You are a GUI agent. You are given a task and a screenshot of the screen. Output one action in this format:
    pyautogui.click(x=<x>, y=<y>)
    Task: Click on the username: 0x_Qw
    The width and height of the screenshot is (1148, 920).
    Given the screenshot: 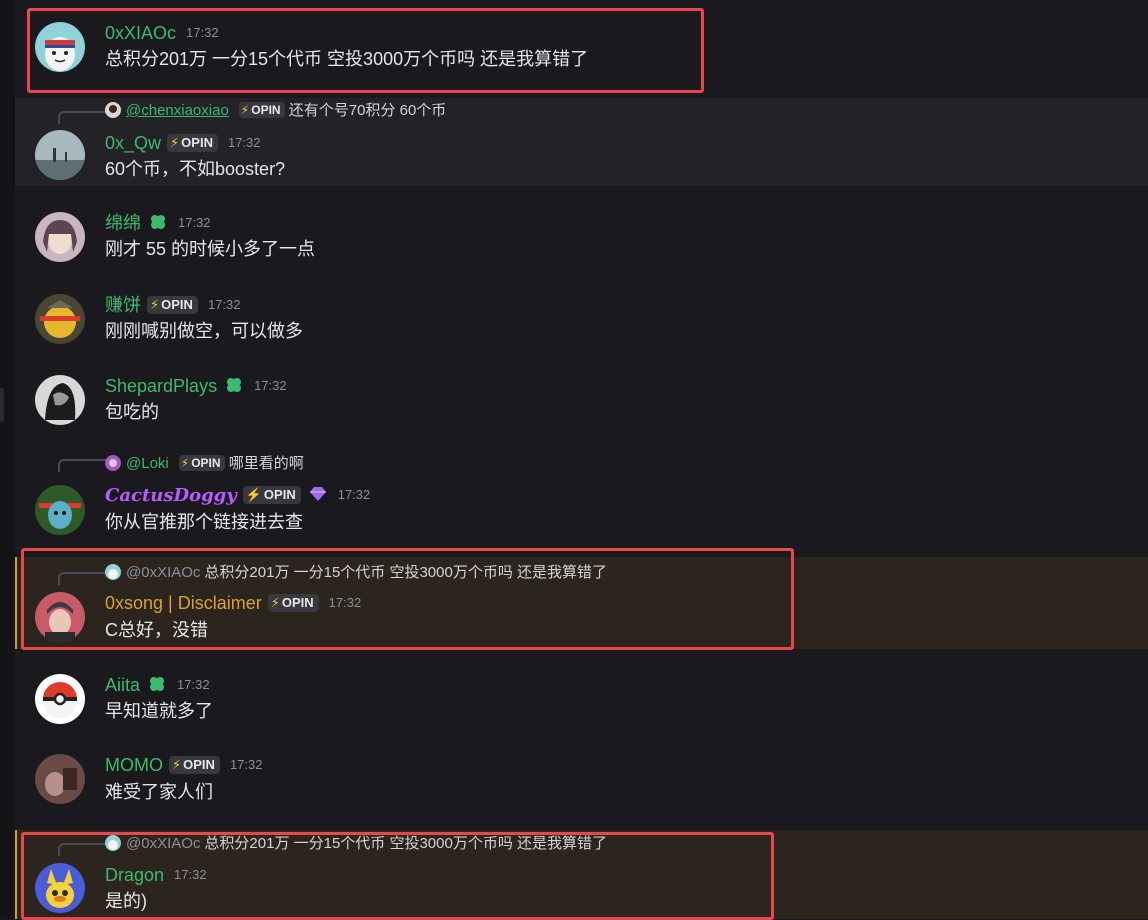 What is the action you would take?
    pyautogui.click(x=133, y=143)
    